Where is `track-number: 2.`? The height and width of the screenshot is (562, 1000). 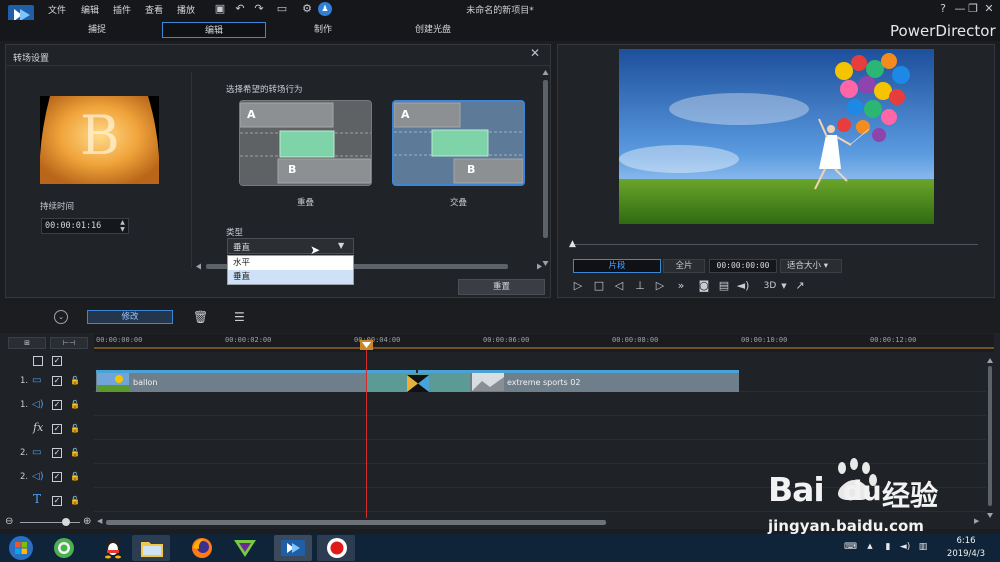
track-number: 2. is located at coordinates (24, 453).